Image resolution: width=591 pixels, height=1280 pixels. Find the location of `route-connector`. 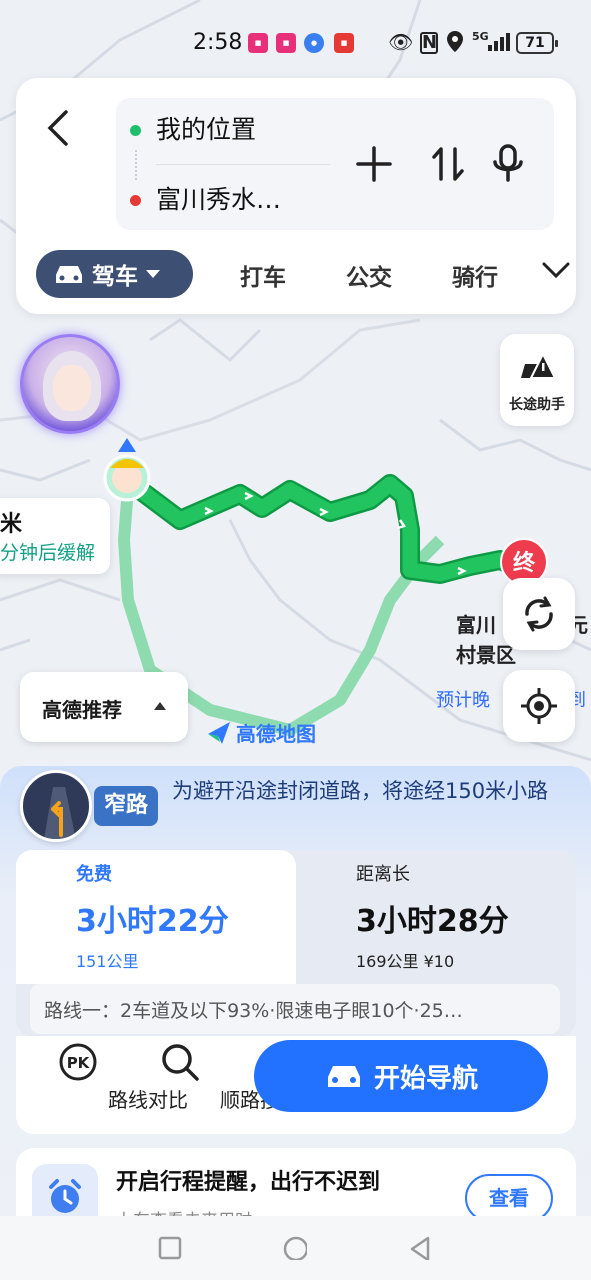

route-connector is located at coordinates (136, 165).